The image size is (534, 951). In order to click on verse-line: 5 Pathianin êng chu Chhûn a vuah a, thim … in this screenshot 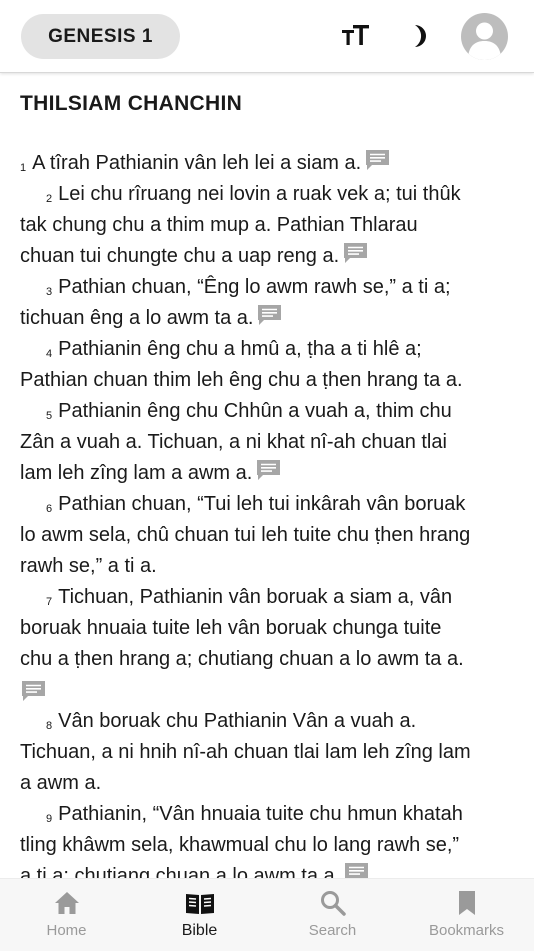, I will do `click(270, 411)`.